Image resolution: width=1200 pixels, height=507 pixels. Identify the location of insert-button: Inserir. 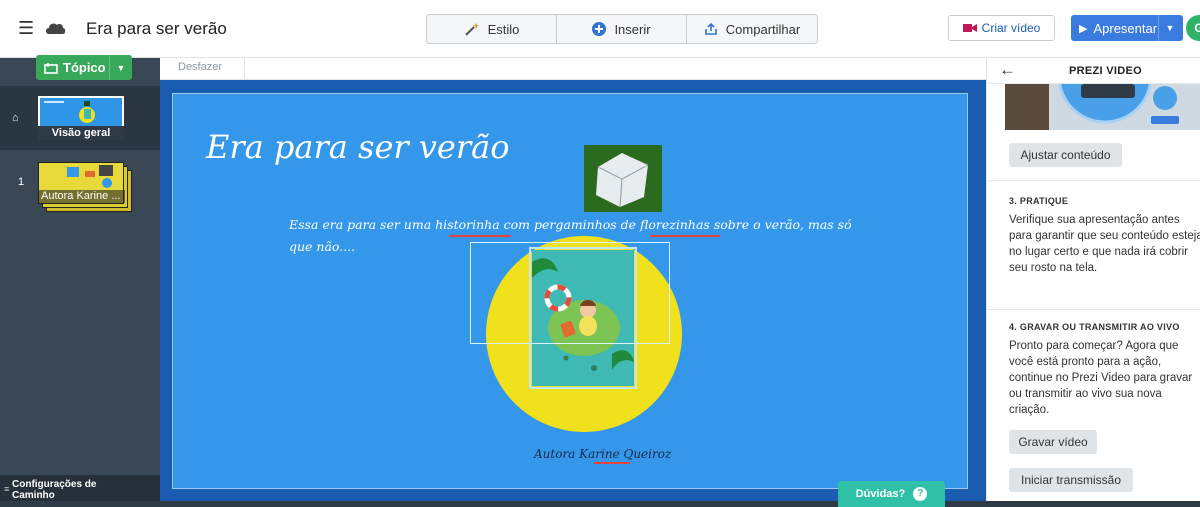
(622, 29).